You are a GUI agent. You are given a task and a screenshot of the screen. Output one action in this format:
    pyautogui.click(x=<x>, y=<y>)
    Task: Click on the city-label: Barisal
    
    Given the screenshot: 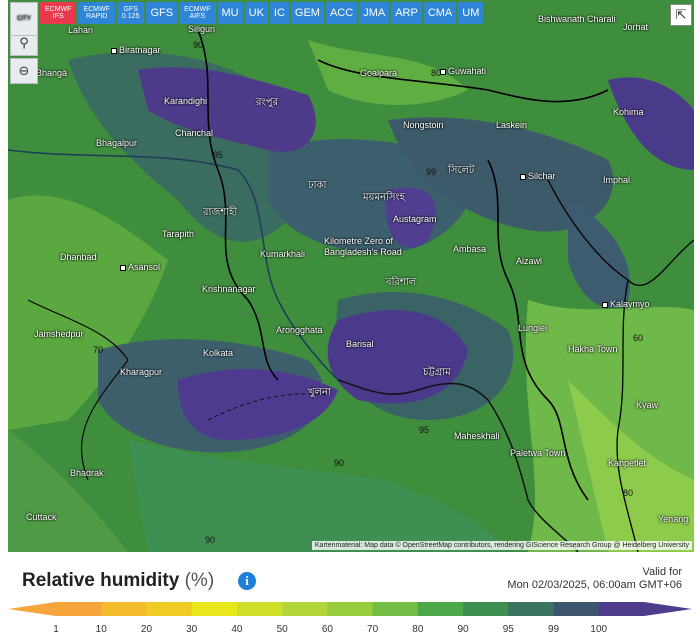 What is the action you would take?
    pyautogui.click(x=360, y=344)
    